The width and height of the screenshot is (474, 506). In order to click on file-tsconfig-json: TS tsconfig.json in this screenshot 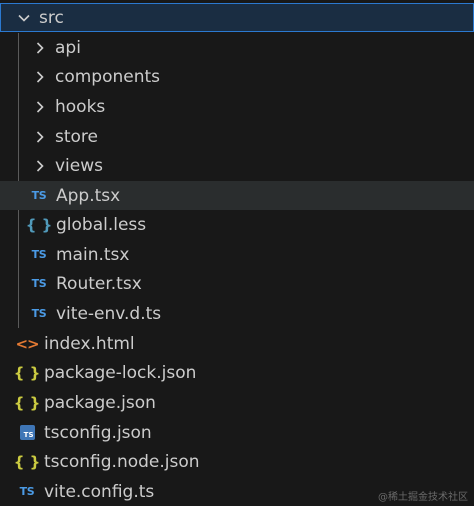, I will do `click(237, 432)`.